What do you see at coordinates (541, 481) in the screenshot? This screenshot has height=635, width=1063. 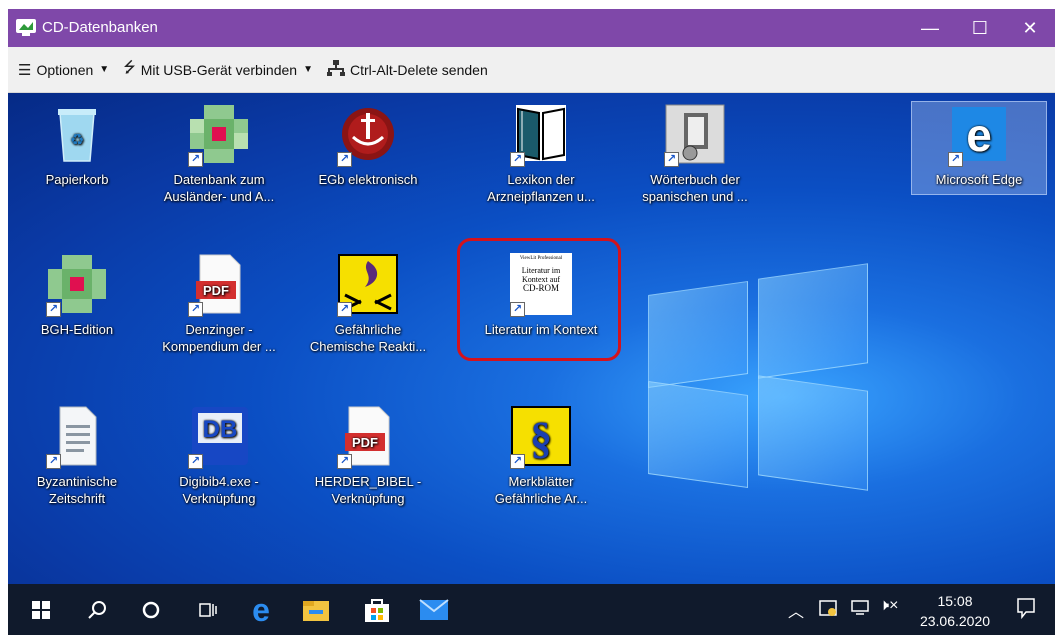 I see `icon-label: Merkblätter` at bounding box center [541, 481].